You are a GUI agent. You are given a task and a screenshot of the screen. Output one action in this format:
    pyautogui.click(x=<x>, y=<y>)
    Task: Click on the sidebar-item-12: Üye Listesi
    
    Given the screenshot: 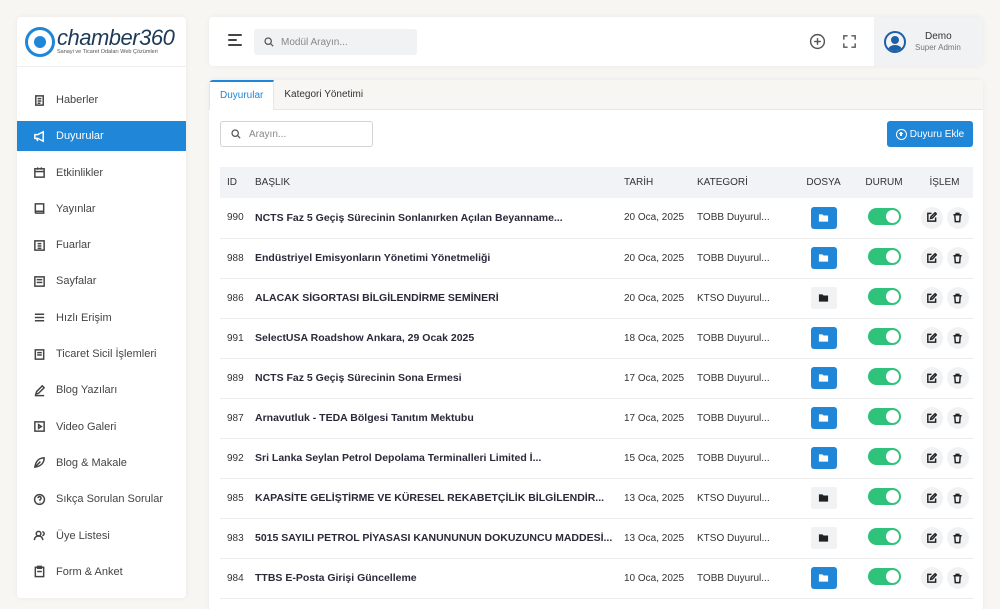 What is the action you would take?
    pyautogui.click(x=101, y=536)
    